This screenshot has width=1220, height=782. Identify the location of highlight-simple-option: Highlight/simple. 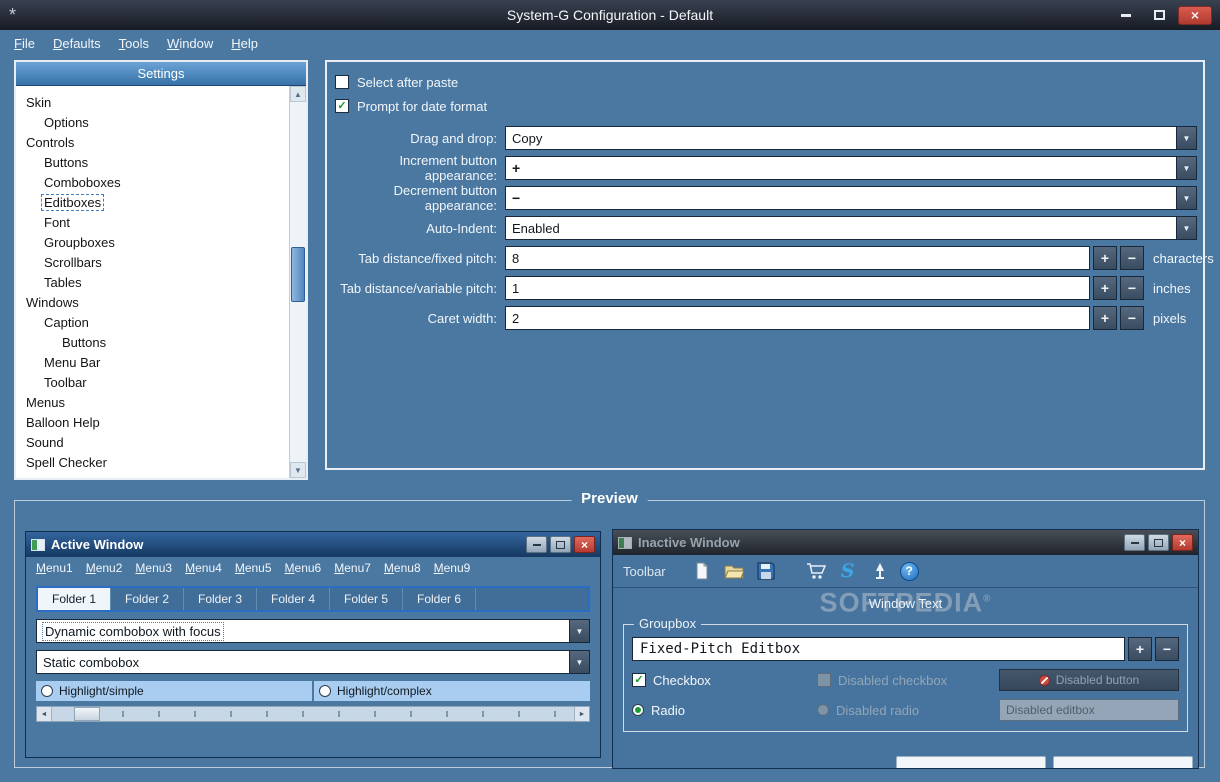
(174, 691).